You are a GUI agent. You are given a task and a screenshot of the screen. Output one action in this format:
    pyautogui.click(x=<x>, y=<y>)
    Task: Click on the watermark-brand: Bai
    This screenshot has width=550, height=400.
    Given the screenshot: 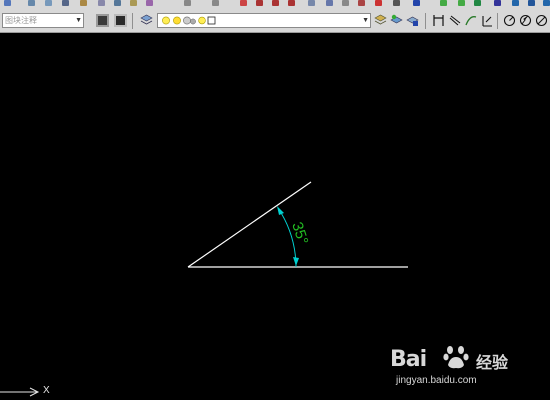 What is the action you would take?
    pyautogui.click(x=408, y=359)
    